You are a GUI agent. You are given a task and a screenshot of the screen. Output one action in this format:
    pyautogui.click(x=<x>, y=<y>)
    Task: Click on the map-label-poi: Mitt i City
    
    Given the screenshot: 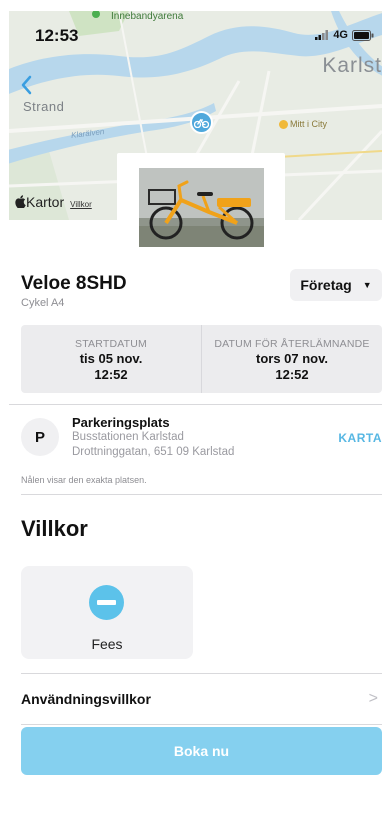 What is the action you would take?
    pyautogui.click(x=303, y=124)
    